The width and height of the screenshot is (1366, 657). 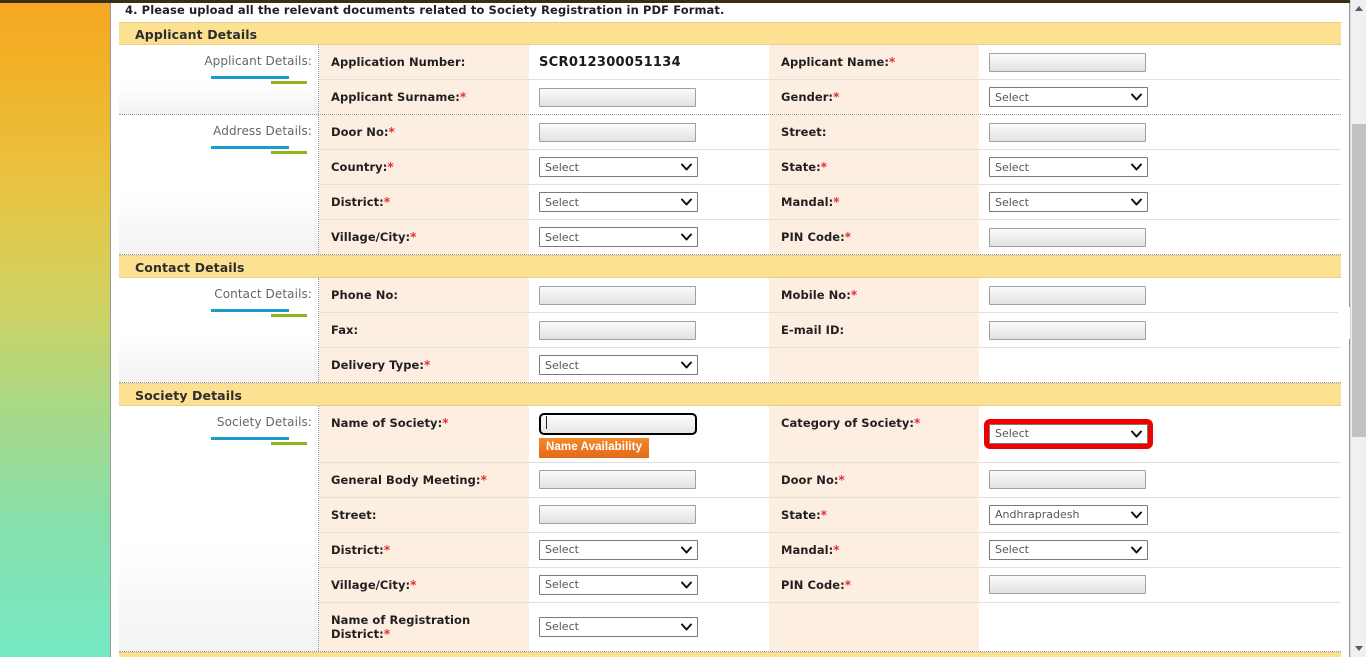 I want to click on field-label-text: Door No:, so click(x=810, y=479).